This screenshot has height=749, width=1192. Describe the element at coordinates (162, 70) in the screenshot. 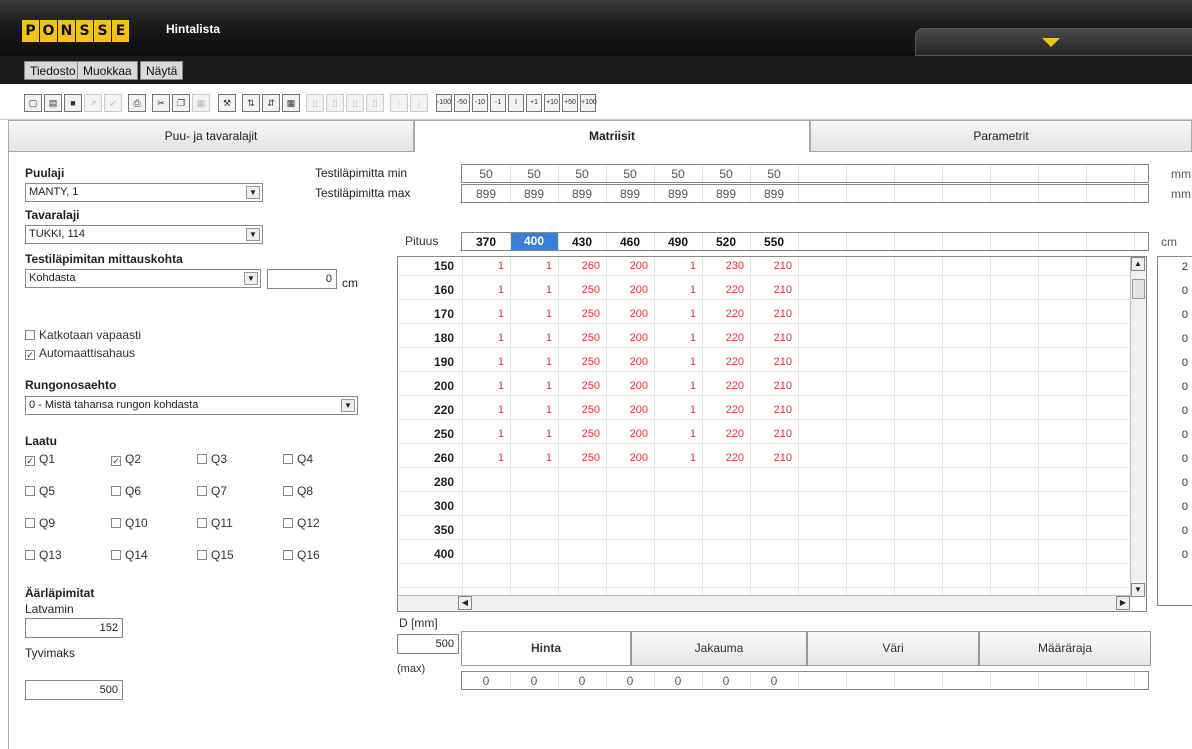

I see `menu-nayta: Näytä` at that location.